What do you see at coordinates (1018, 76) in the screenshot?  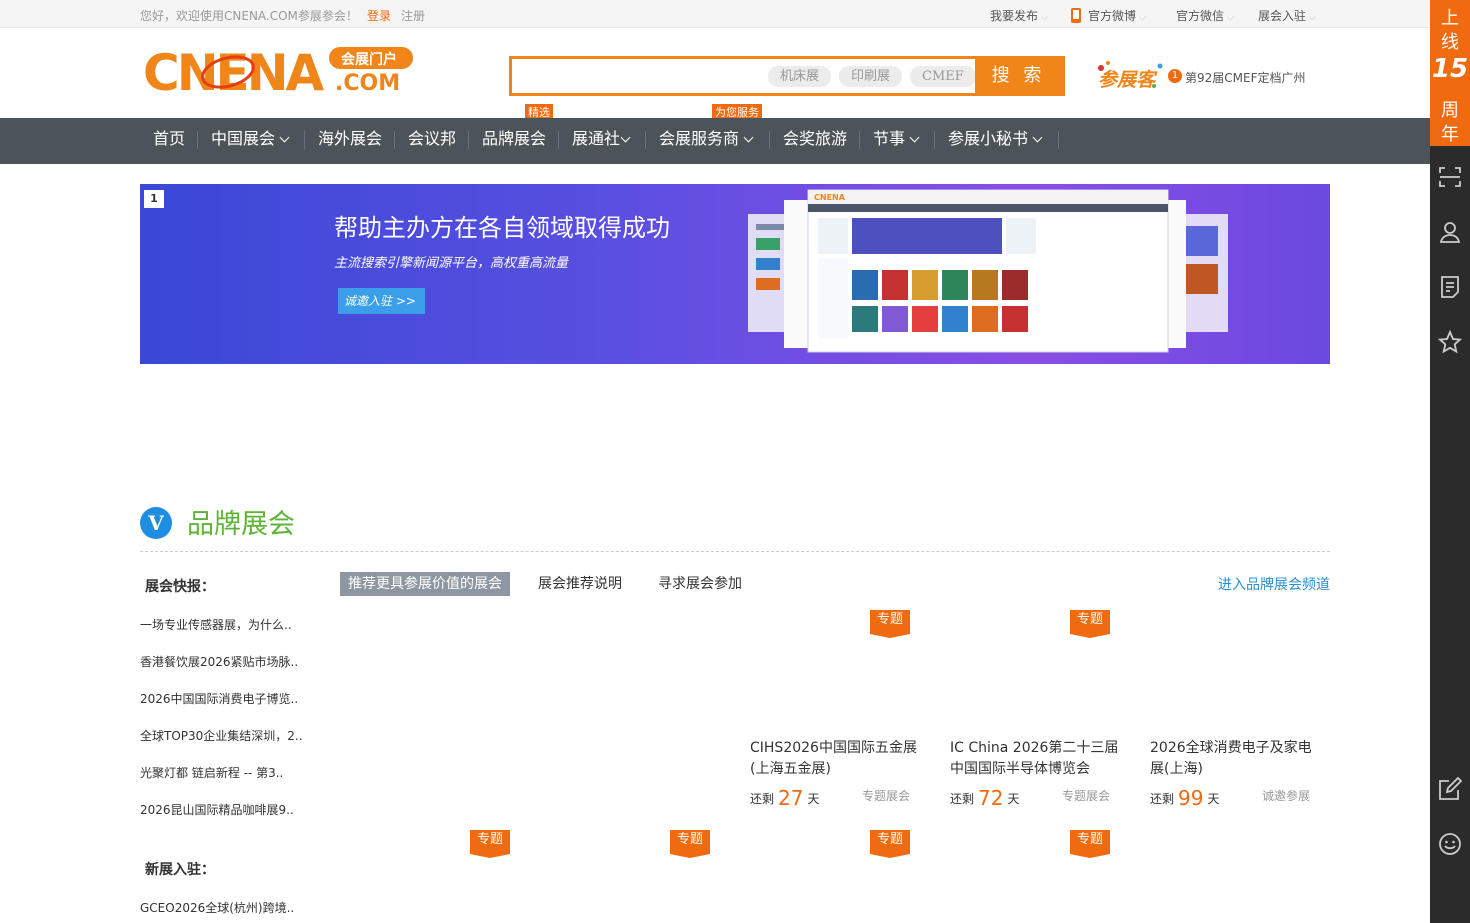 I see `search-button: 搜 索` at bounding box center [1018, 76].